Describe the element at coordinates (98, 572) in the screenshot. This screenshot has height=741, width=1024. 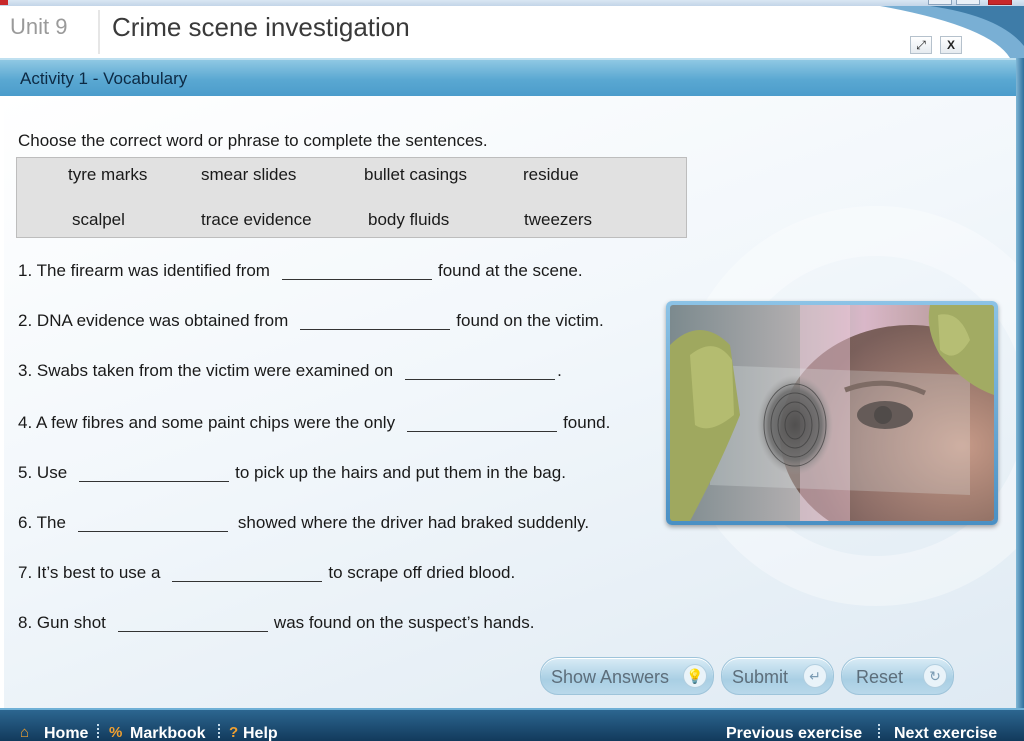
I see `question-text-before: It’s best to use a` at that location.